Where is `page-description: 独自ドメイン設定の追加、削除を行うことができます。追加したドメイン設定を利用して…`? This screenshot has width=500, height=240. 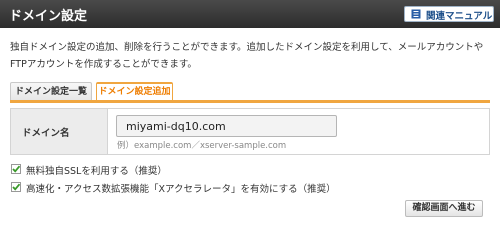
page-description: 独自ドメイン設定の追加、削除を行うことができます。追加したドメイン設定を利用して… is located at coordinates (247, 56).